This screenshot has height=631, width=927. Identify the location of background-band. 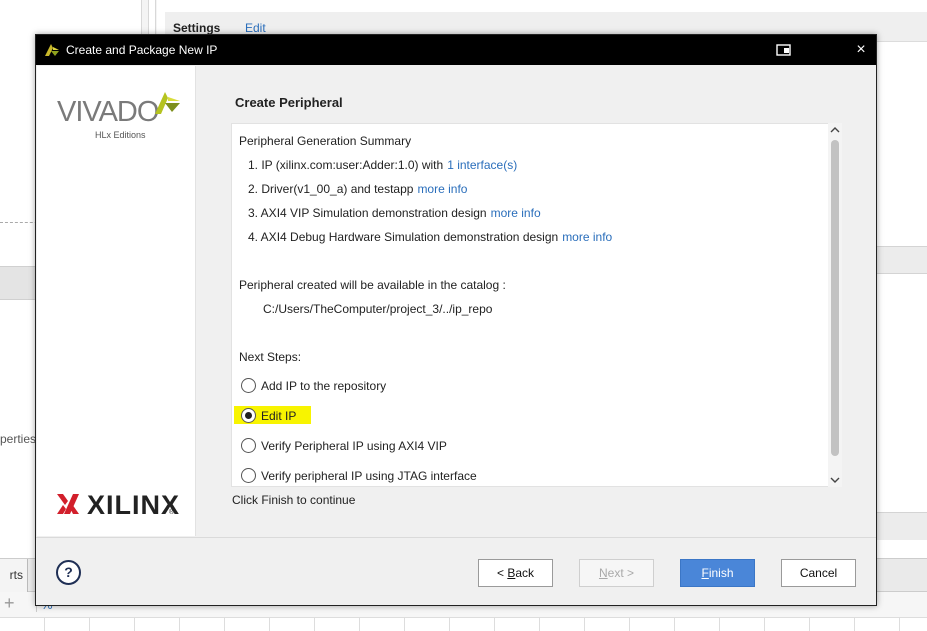
(902, 260).